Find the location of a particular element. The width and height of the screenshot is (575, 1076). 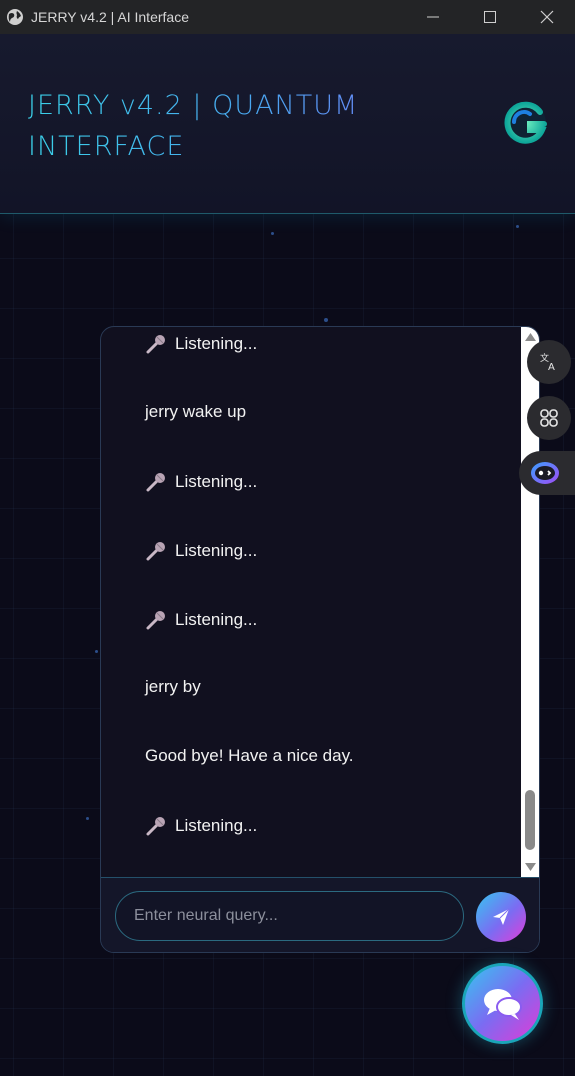

chat-bubbles-icon is located at coordinates (502, 1004).